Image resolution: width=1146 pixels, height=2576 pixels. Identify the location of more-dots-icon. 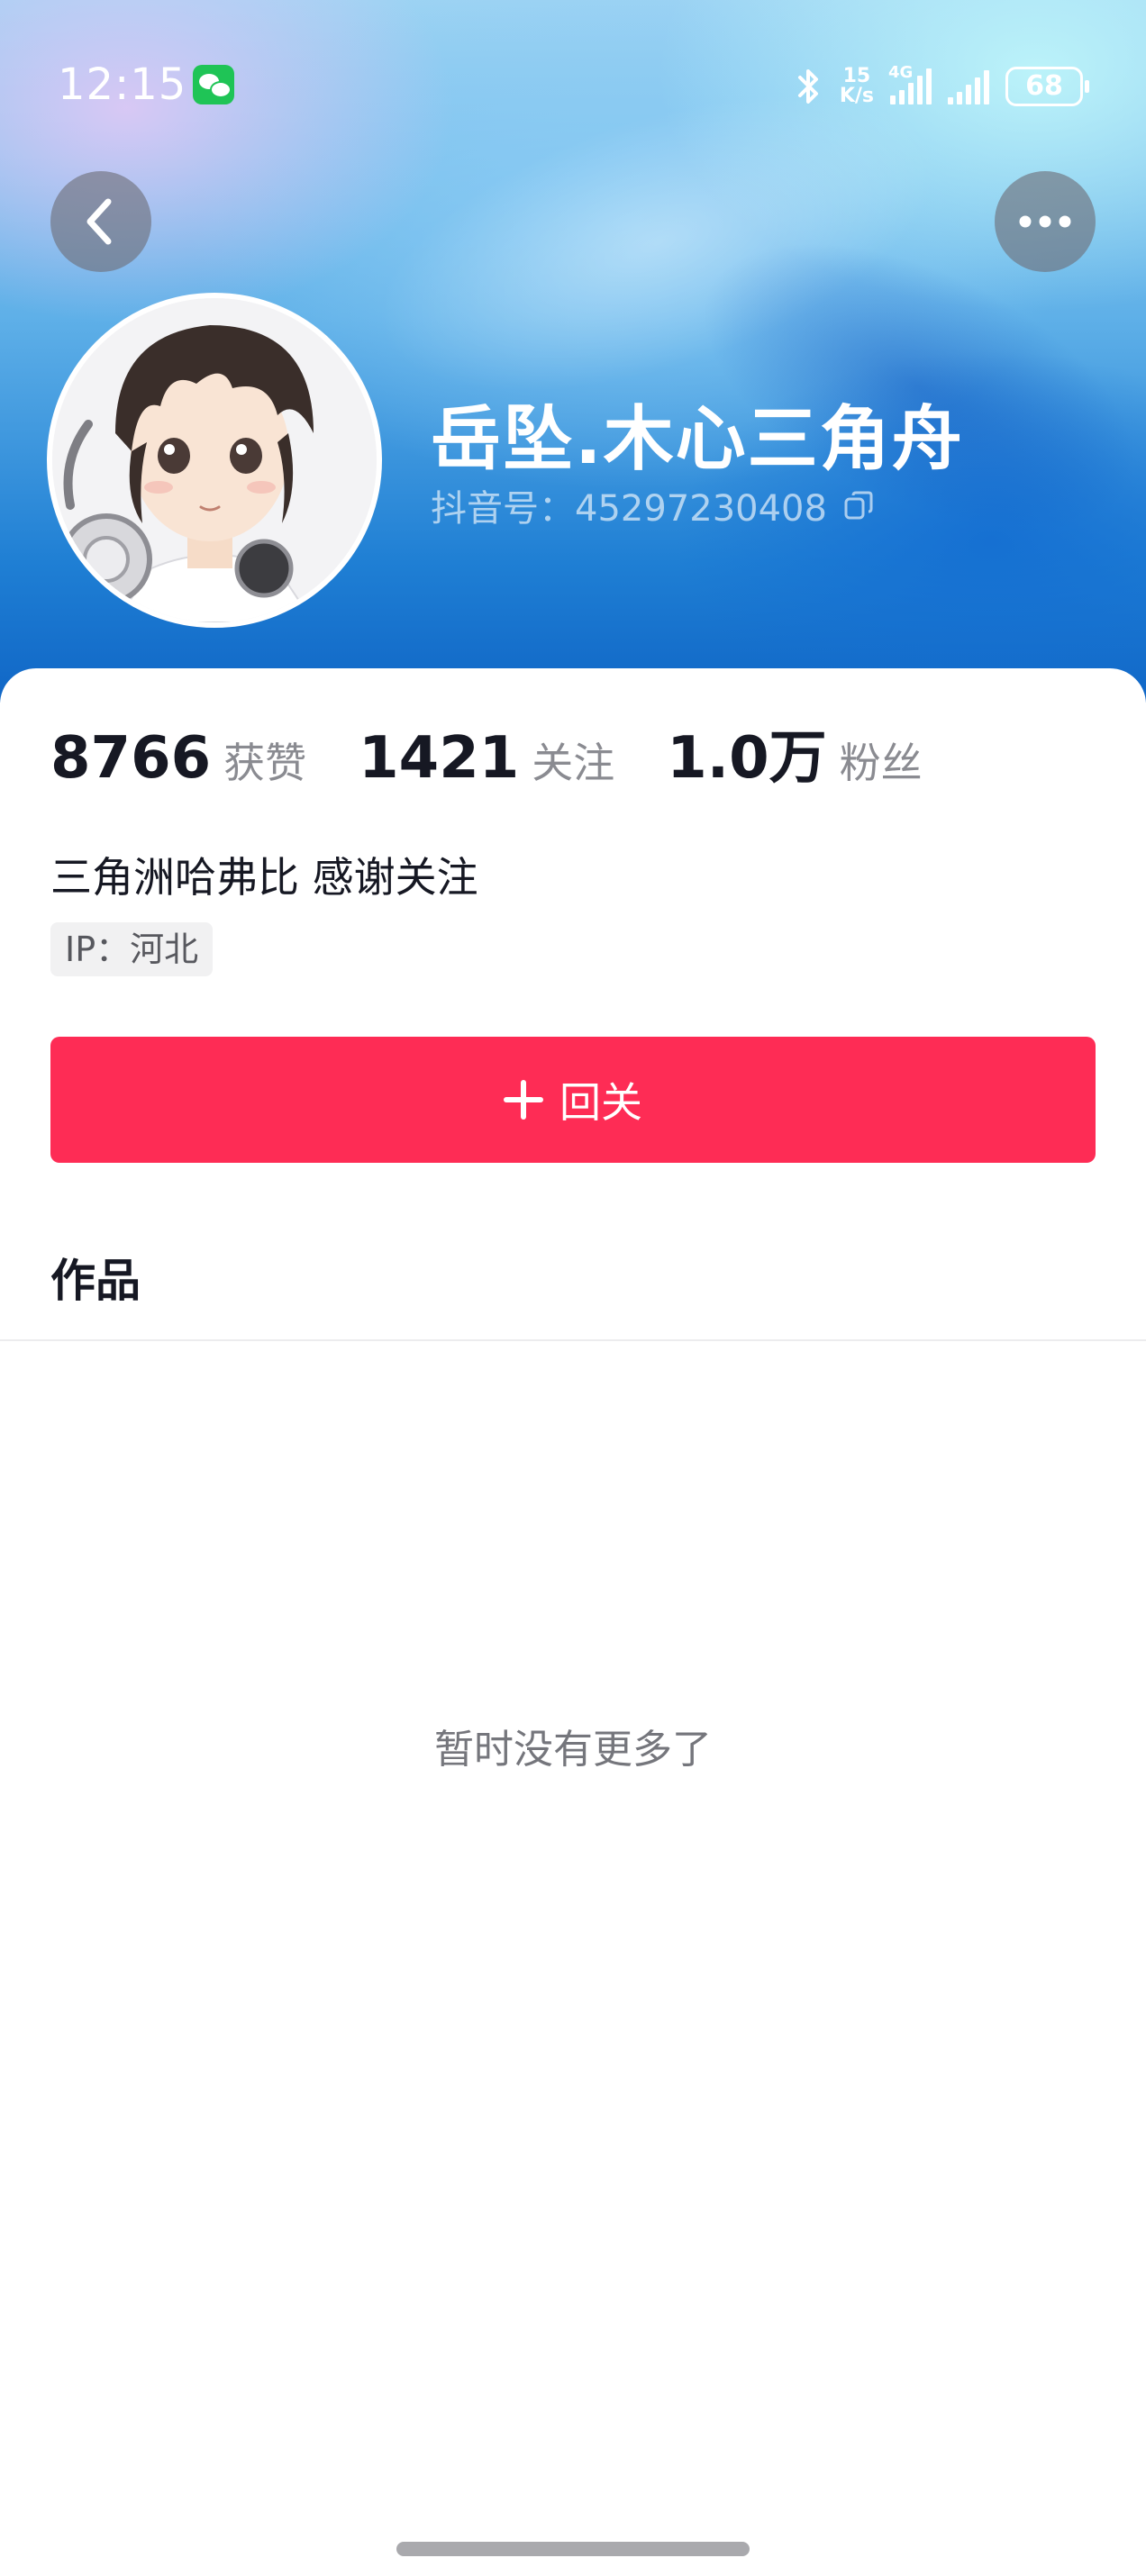
(1045, 222).